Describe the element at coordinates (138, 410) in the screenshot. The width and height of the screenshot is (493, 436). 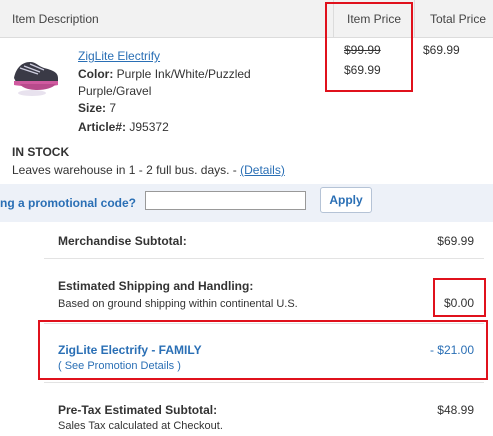
I see `pretax-subtotal-label: Pre-Tax Estimated Subtotal:` at that location.